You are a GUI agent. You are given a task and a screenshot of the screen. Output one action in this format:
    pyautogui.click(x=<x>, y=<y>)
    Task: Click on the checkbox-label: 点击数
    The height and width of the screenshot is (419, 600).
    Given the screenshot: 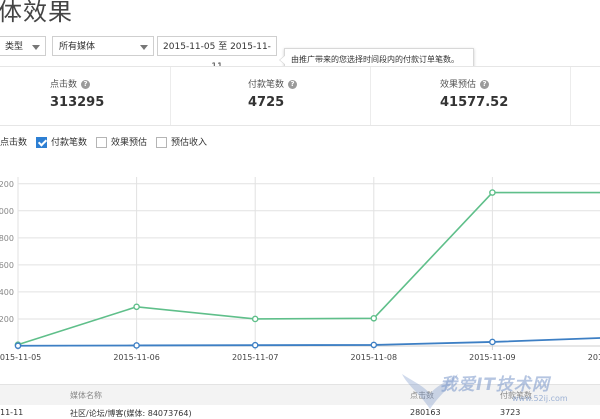 What is the action you would take?
    pyautogui.click(x=14, y=143)
    